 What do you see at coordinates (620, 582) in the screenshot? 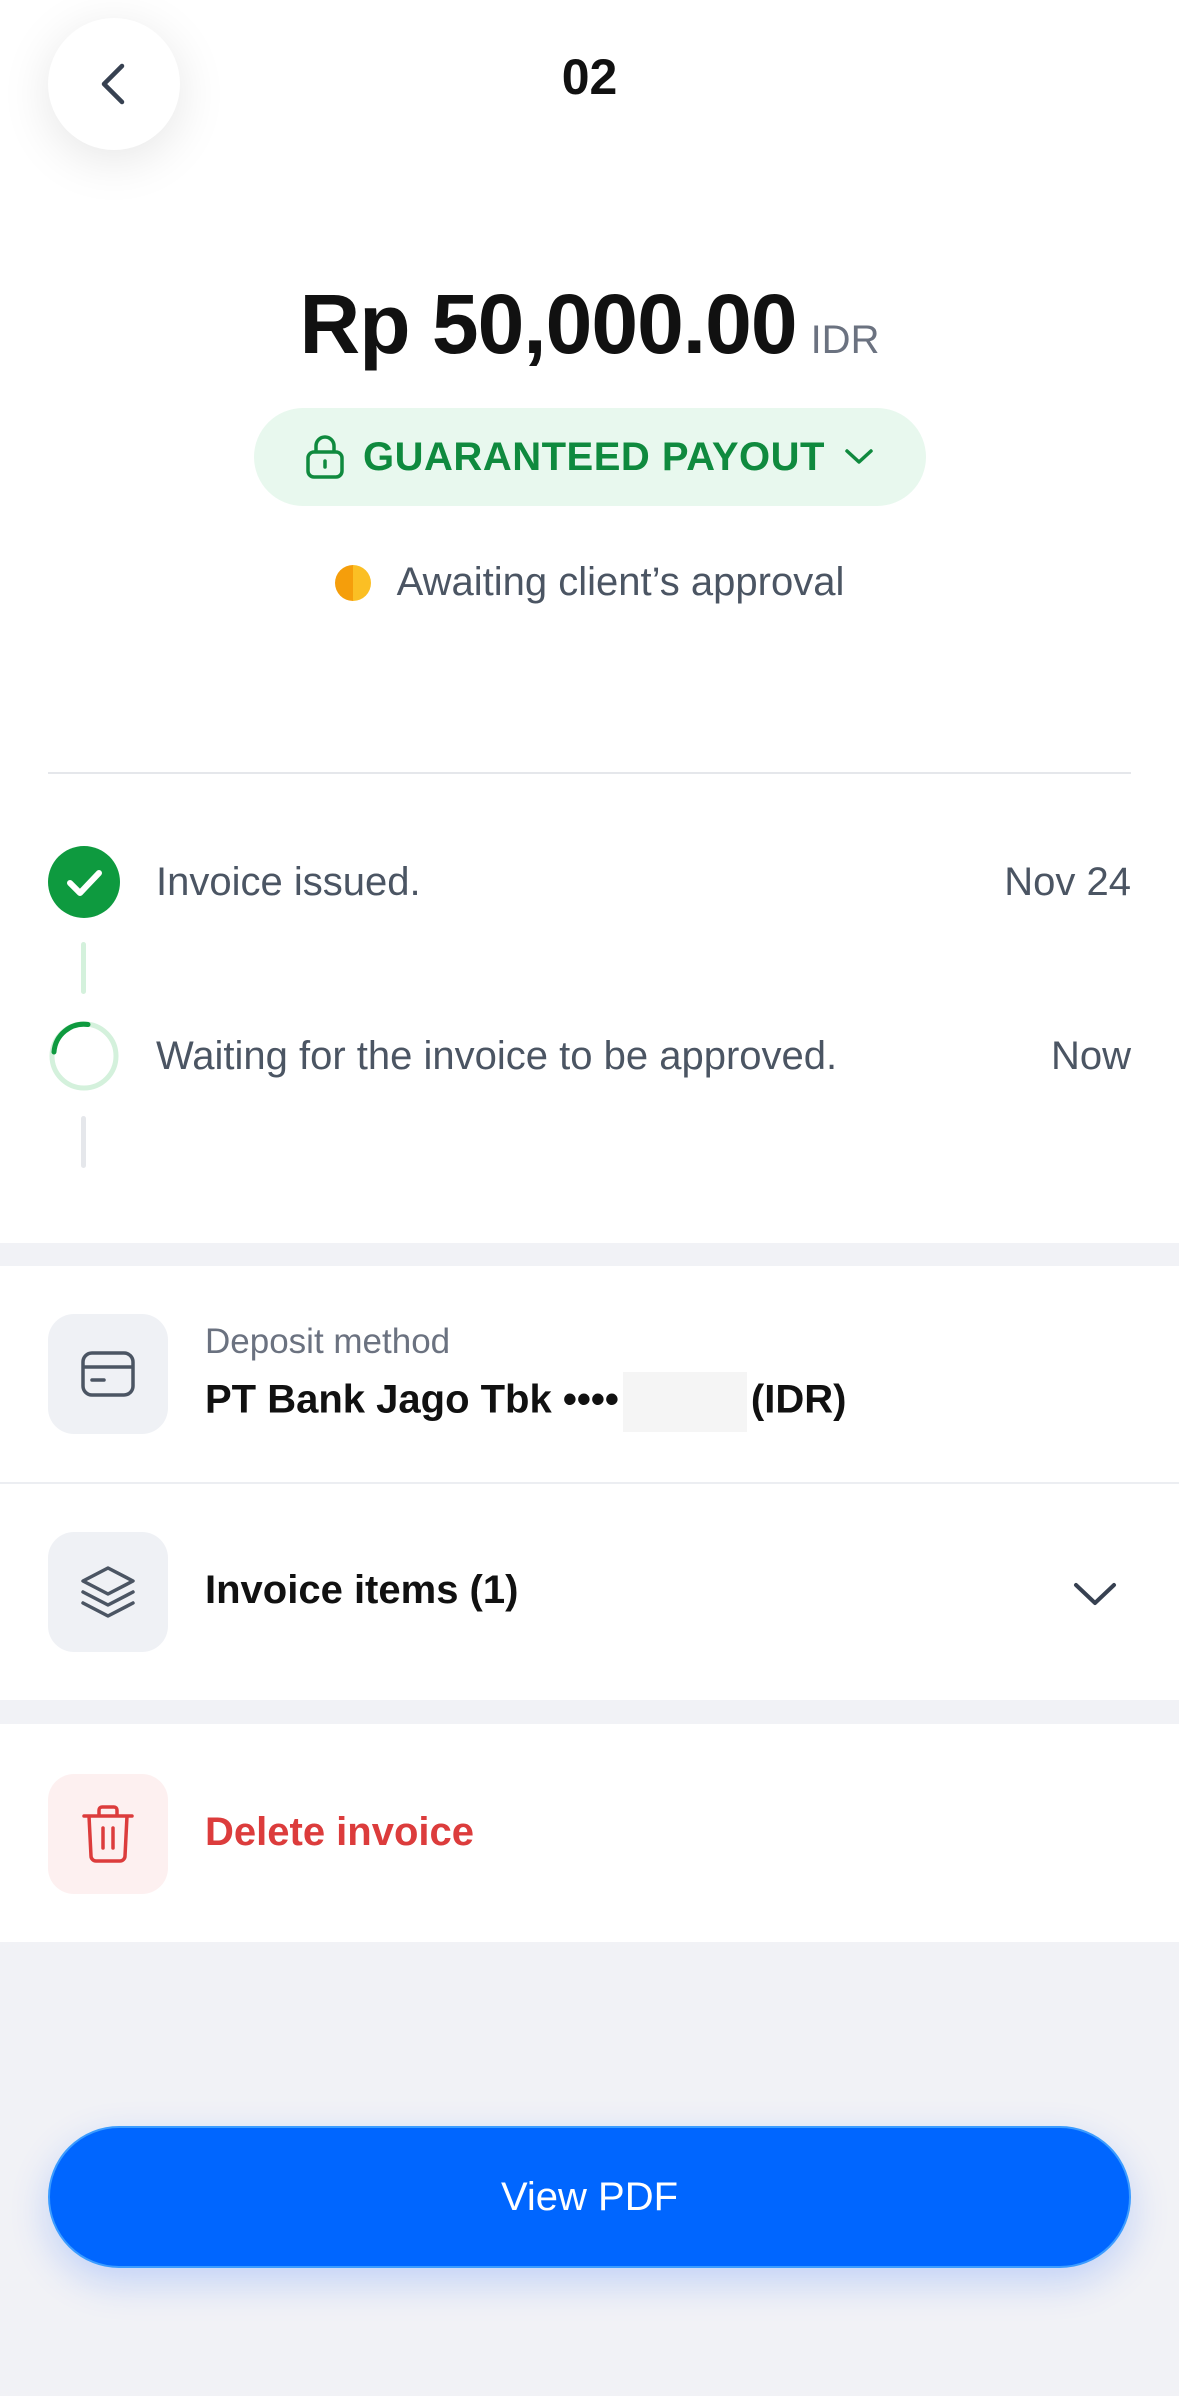
I see `status-text: Awaiting client’s approval` at bounding box center [620, 582].